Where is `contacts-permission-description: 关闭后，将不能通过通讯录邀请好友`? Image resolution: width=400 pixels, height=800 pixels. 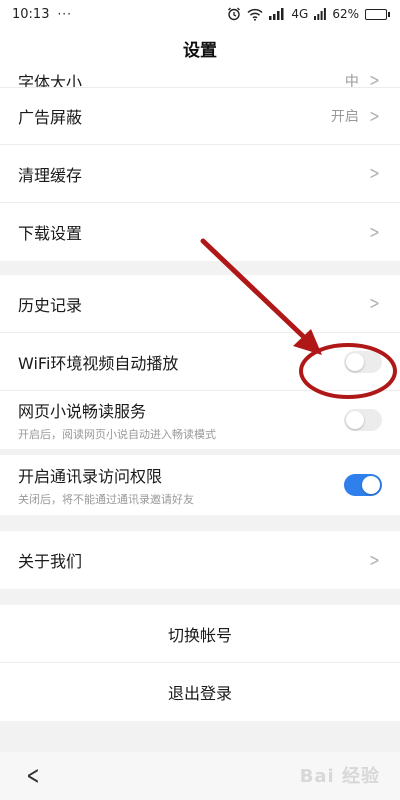
contacts-permission-description: 关闭后，将不能通过通讯录邀请好友 is located at coordinates (106, 499).